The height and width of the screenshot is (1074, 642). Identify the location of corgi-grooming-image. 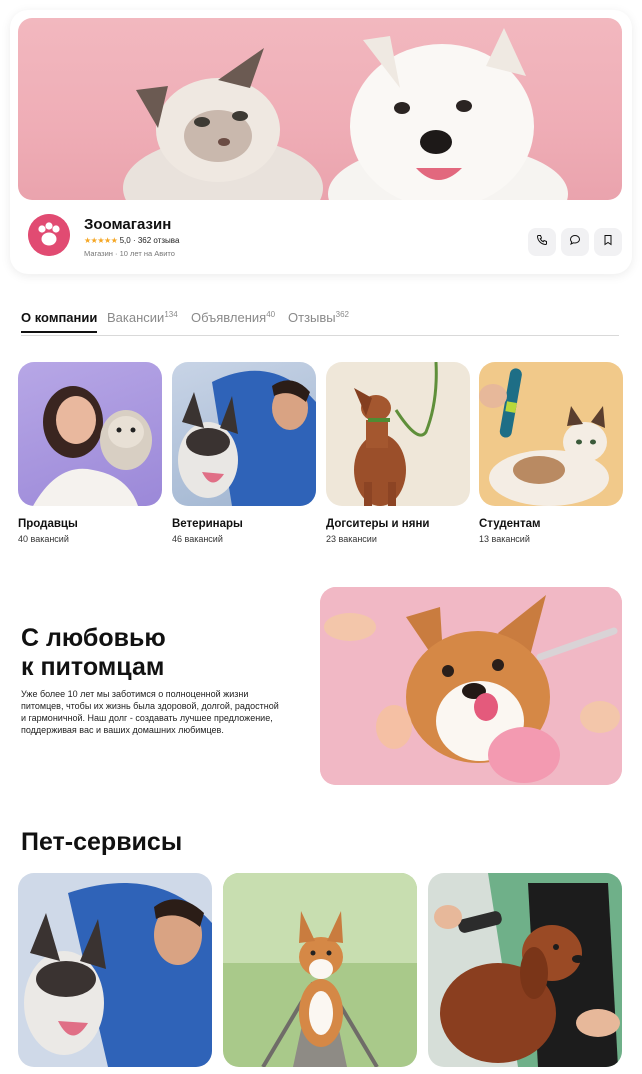
(471, 686).